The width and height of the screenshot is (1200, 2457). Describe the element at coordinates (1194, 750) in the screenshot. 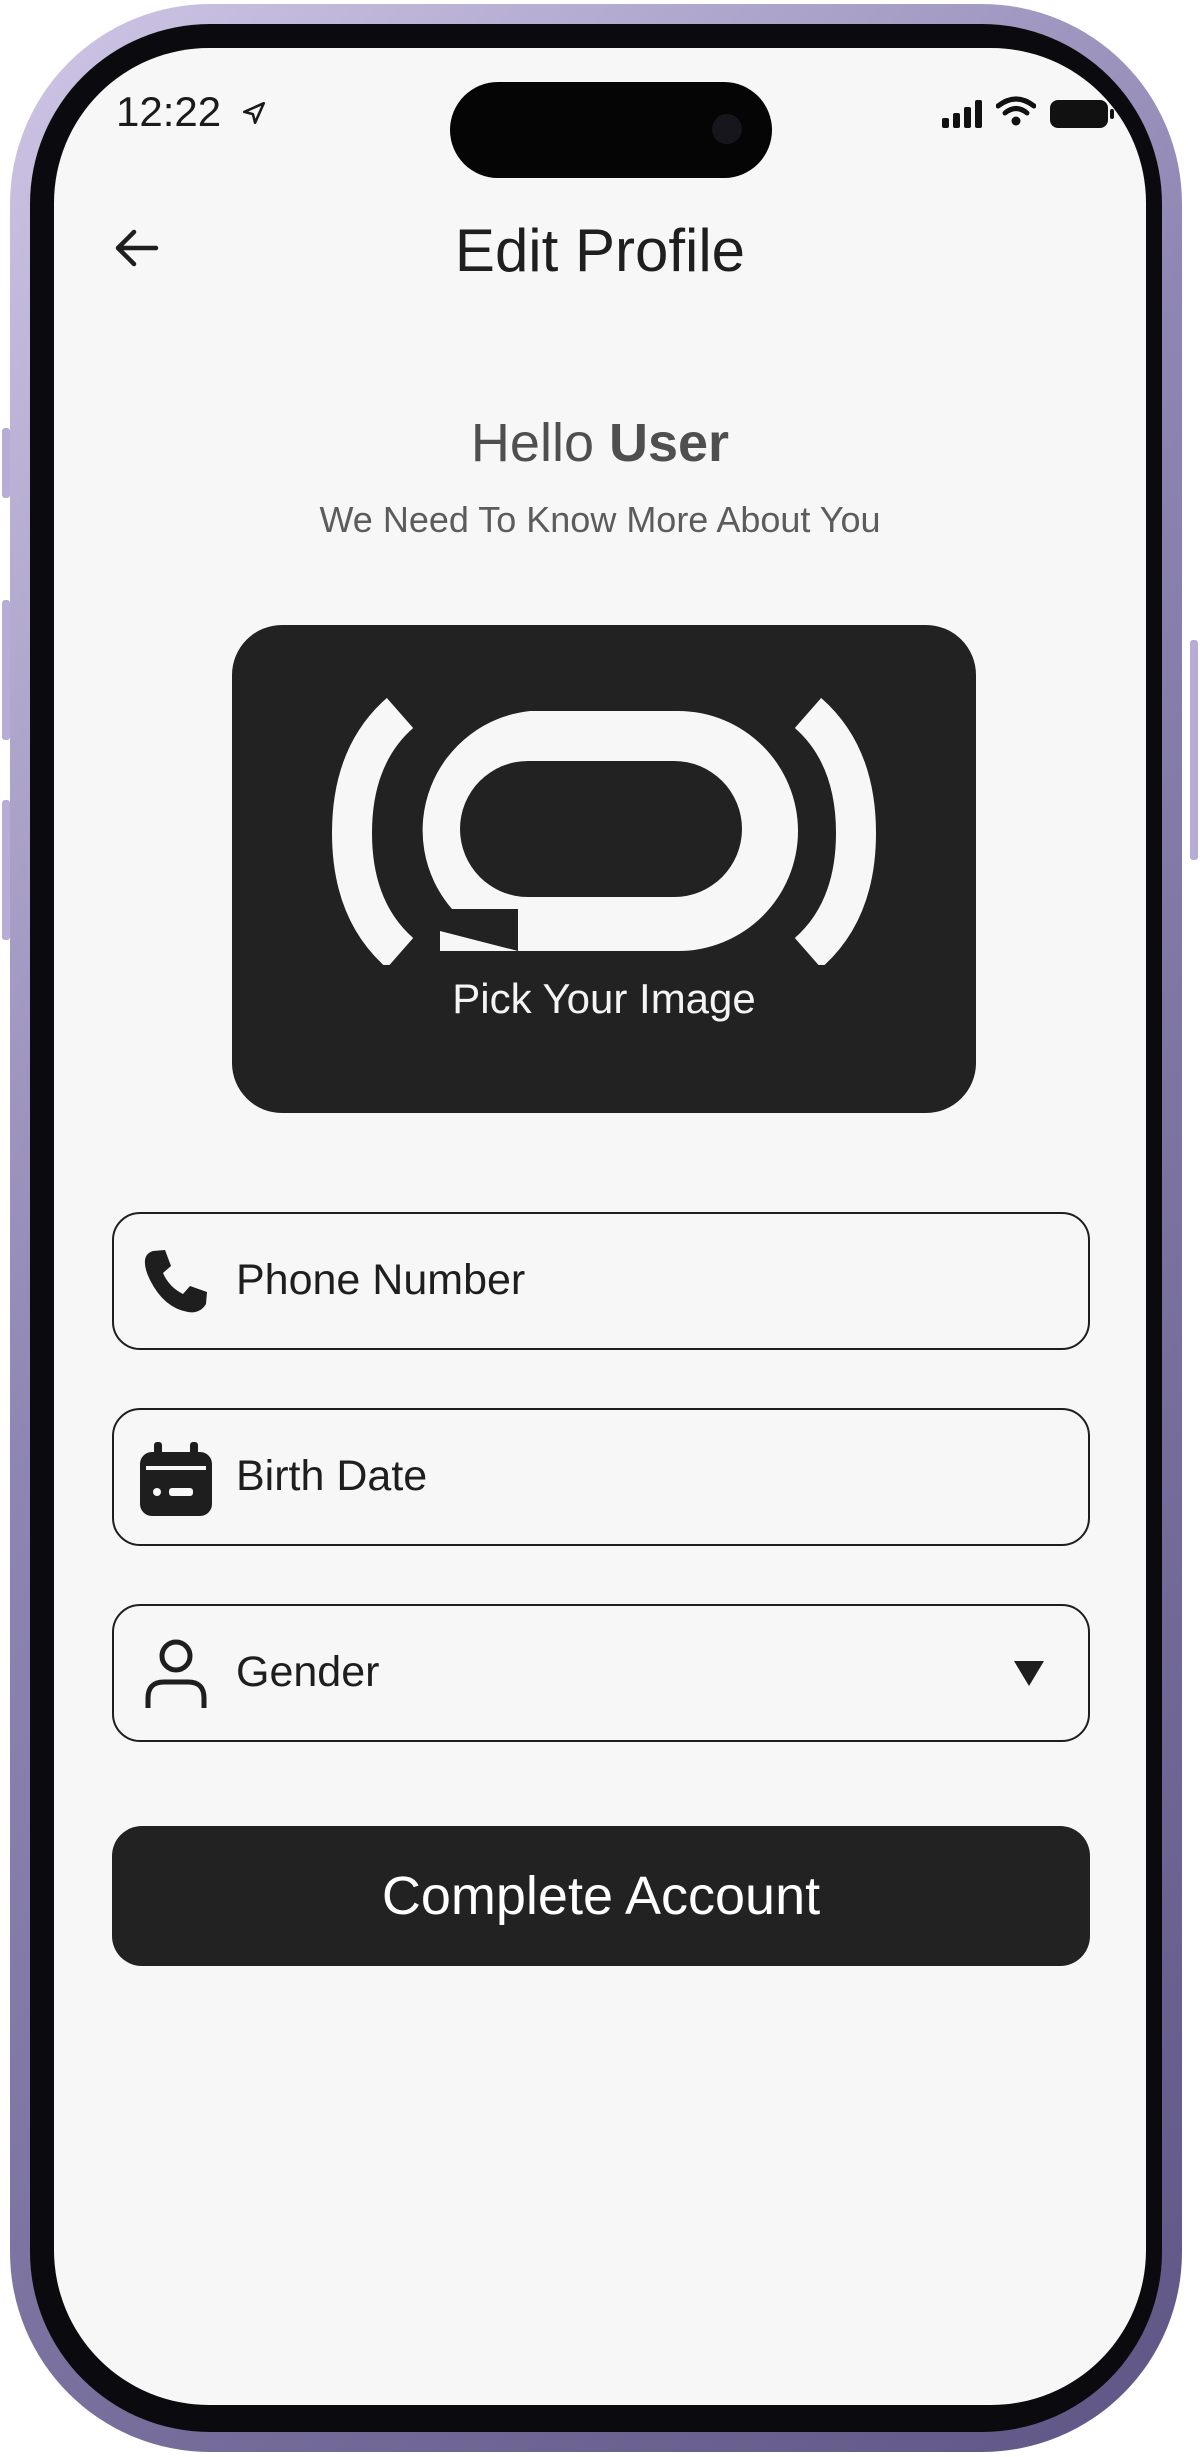

I see `power-button` at that location.